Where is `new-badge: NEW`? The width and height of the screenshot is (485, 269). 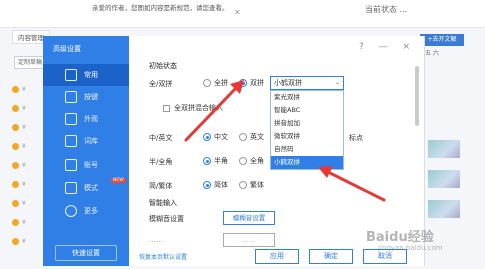 new-badge: NEW is located at coordinates (118, 180).